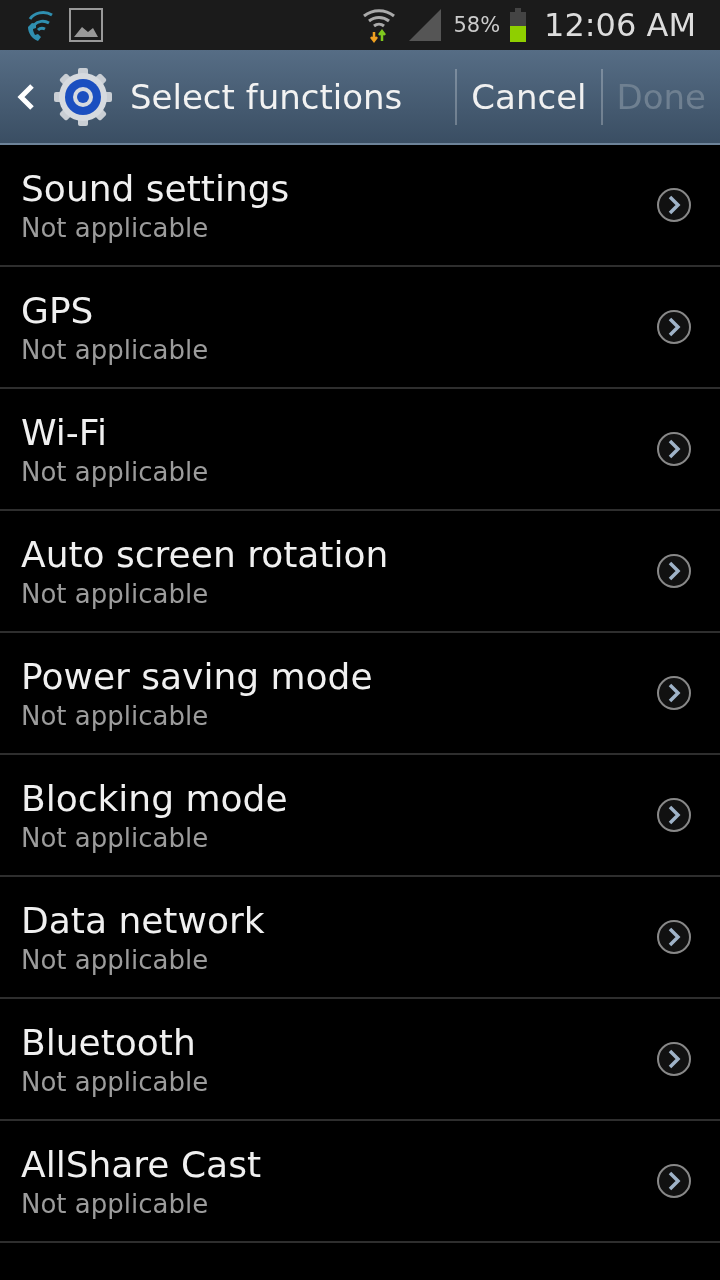 The width and height of the screenshot is (720, 1280). I want to click on item-title: Bluetooth, so click(109, 1042).